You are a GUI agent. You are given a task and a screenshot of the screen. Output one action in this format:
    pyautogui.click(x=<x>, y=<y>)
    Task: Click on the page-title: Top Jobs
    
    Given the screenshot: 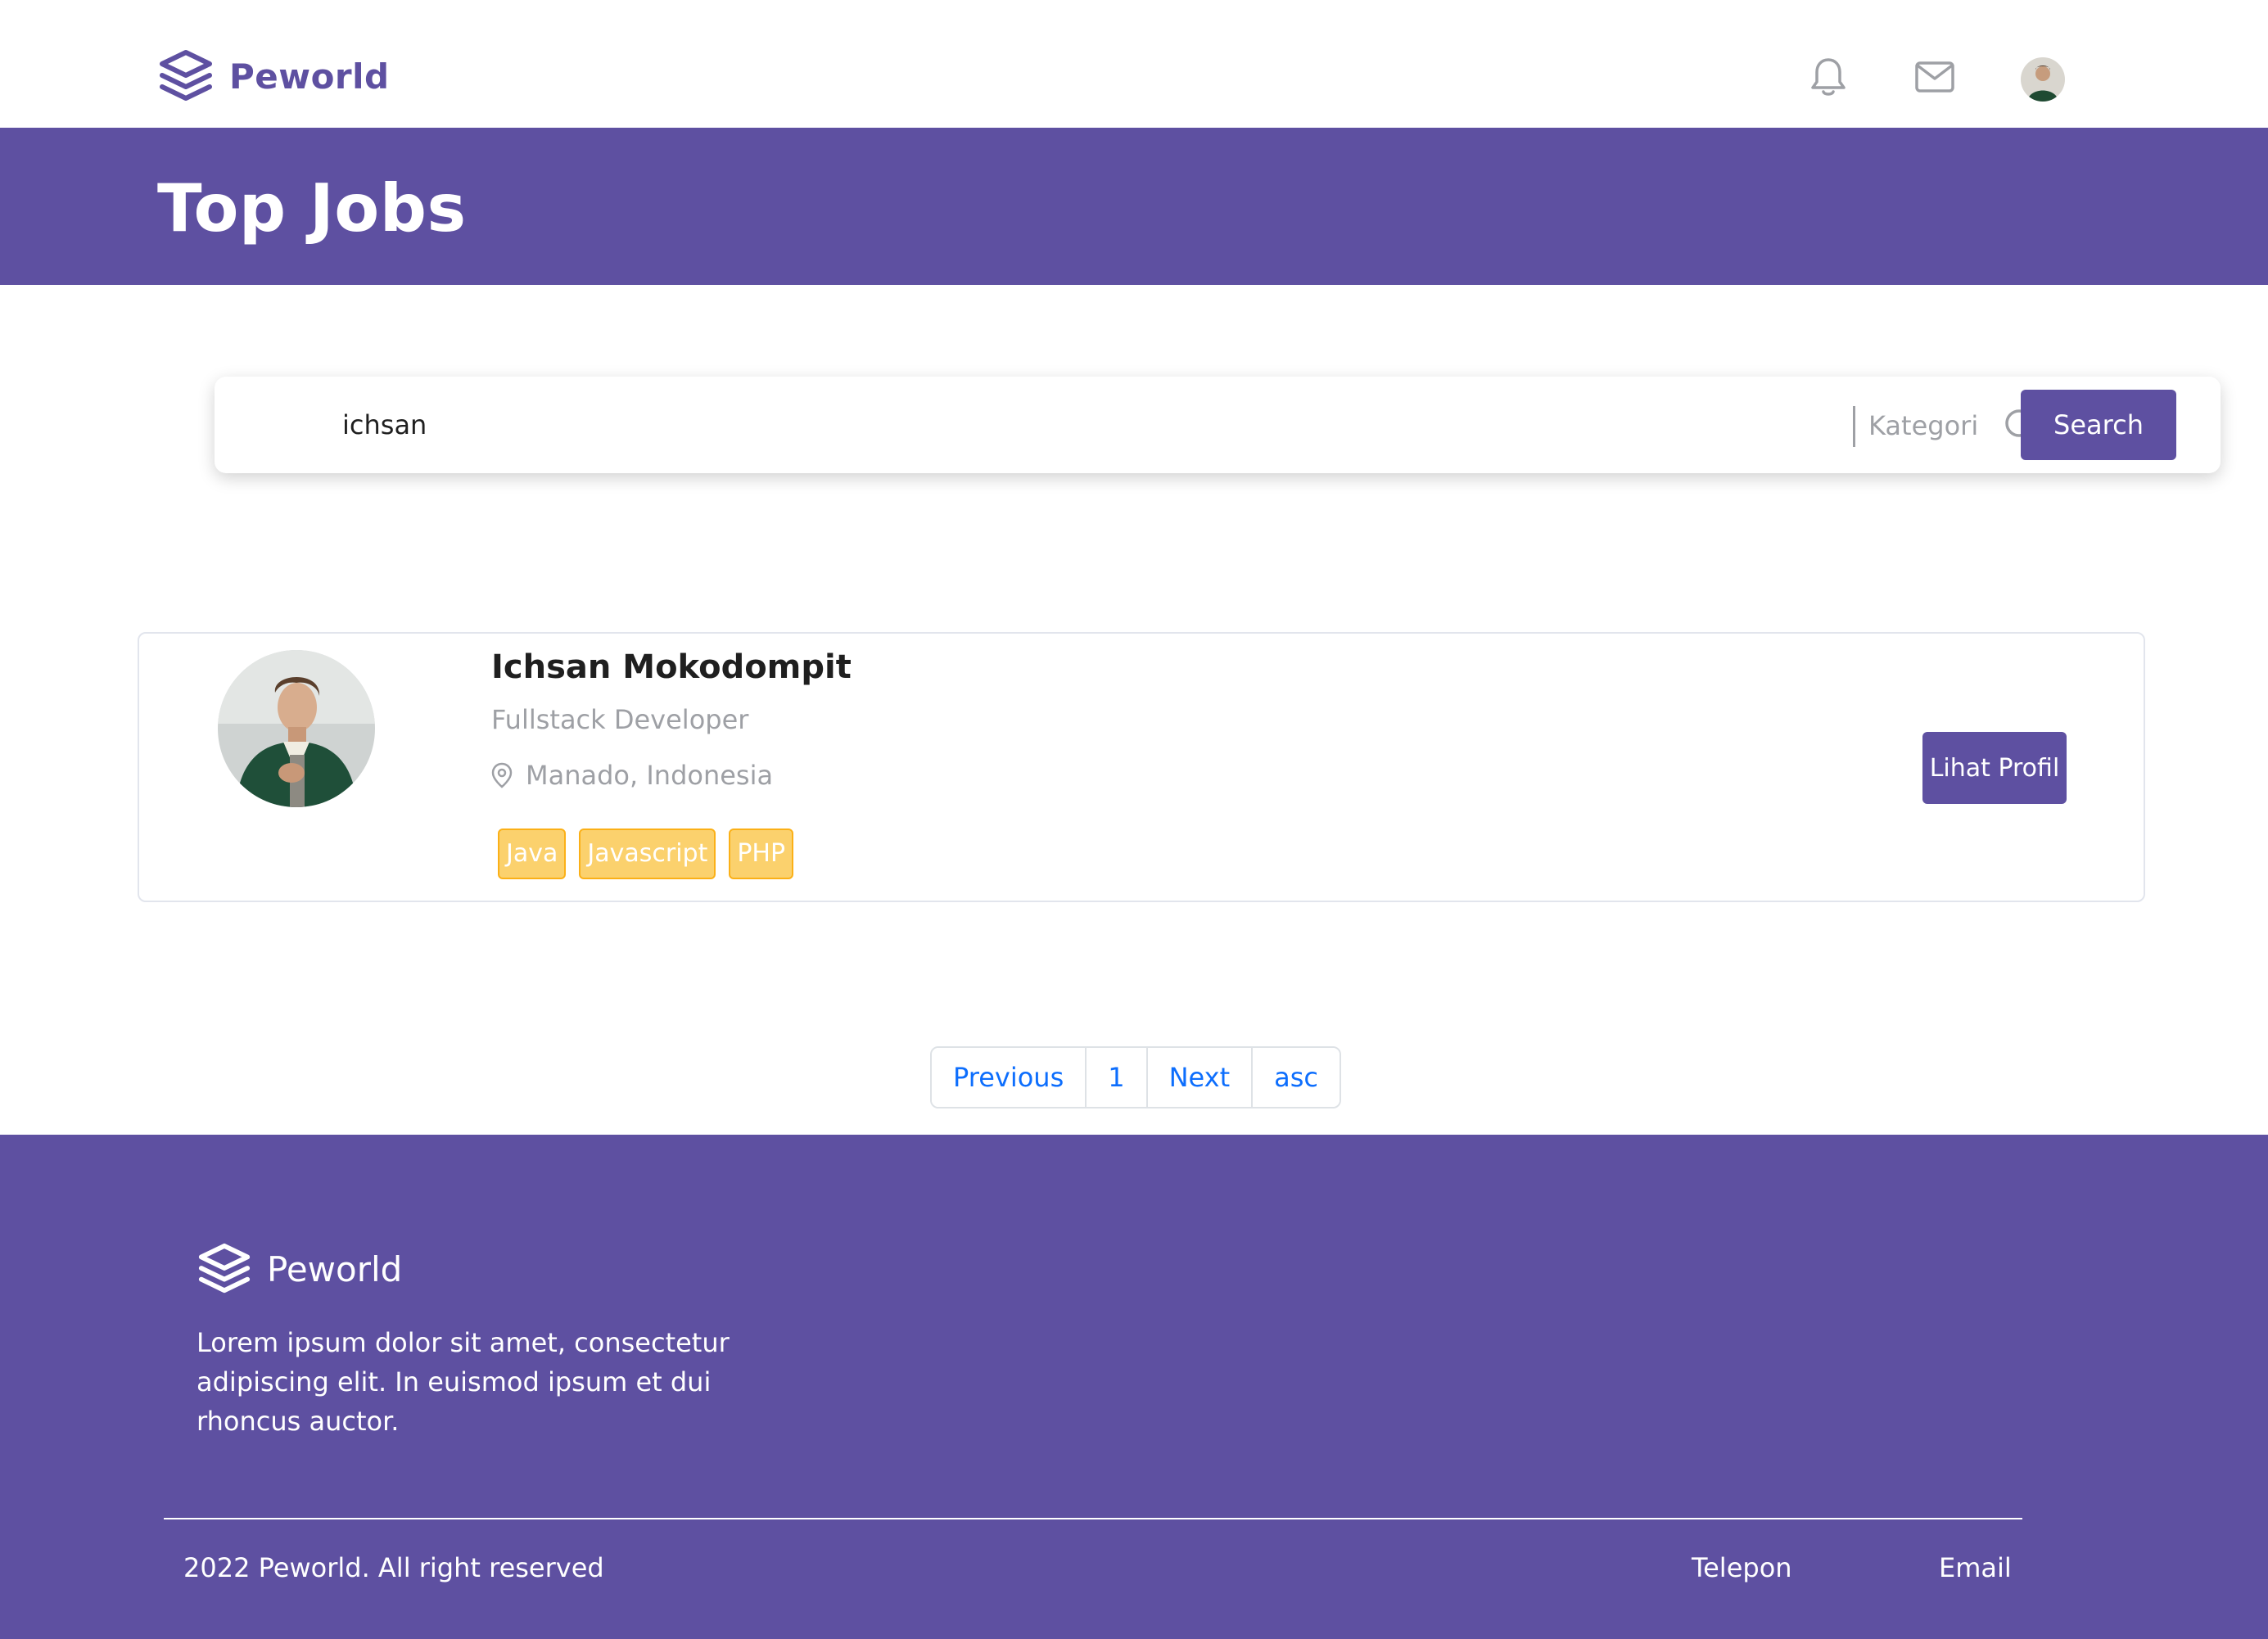 What is the action you would take?
    pyautogui.click(x=312, y=208)
    